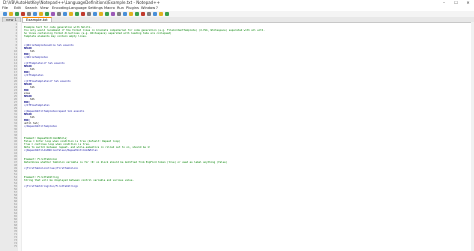 Image resolution: width=474 pixels, height=251 pixels. What do you see at coordinates (119, 14) in the screenshot?
I see `show-all-icon` at bounding box center [119, 14].